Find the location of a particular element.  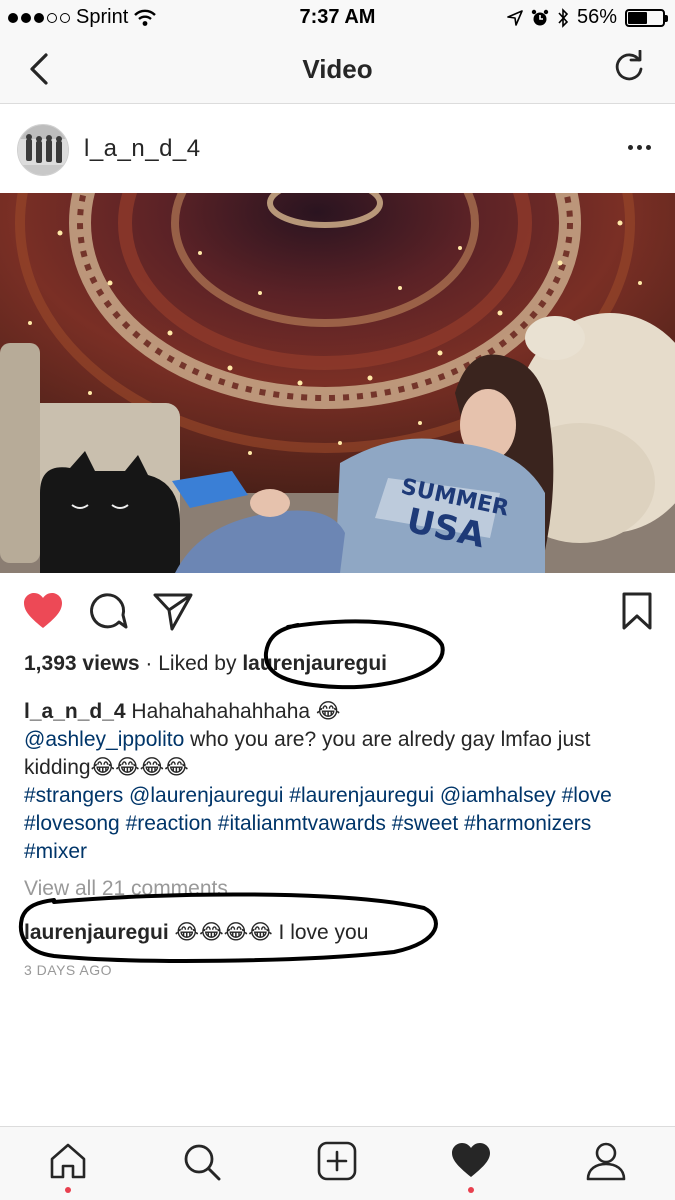

battery-level-fill is located at coordinates (638, 17).